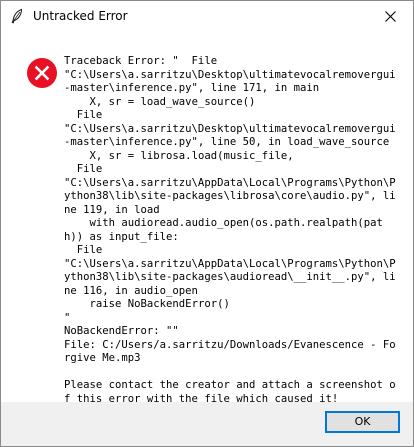 The image size is (414, 447). Describe the element at coordinates (42, 73) in the screenshot. I see `error-icon` at that location.